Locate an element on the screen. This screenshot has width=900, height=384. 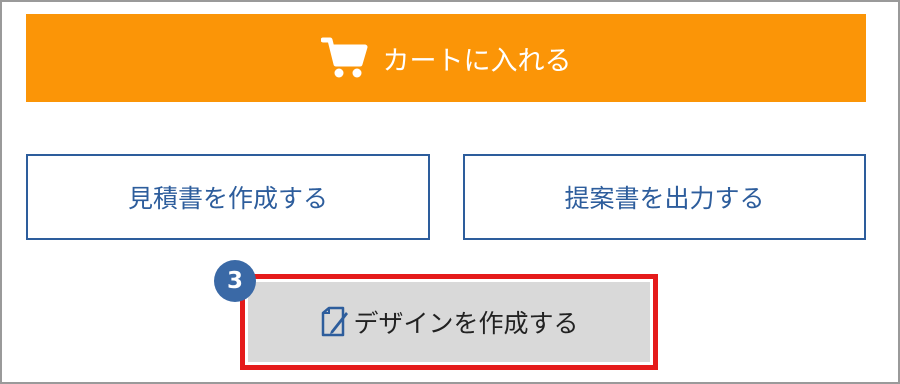
output-proposal-button: 提案書を出力する is located at coordinates (664, 197).